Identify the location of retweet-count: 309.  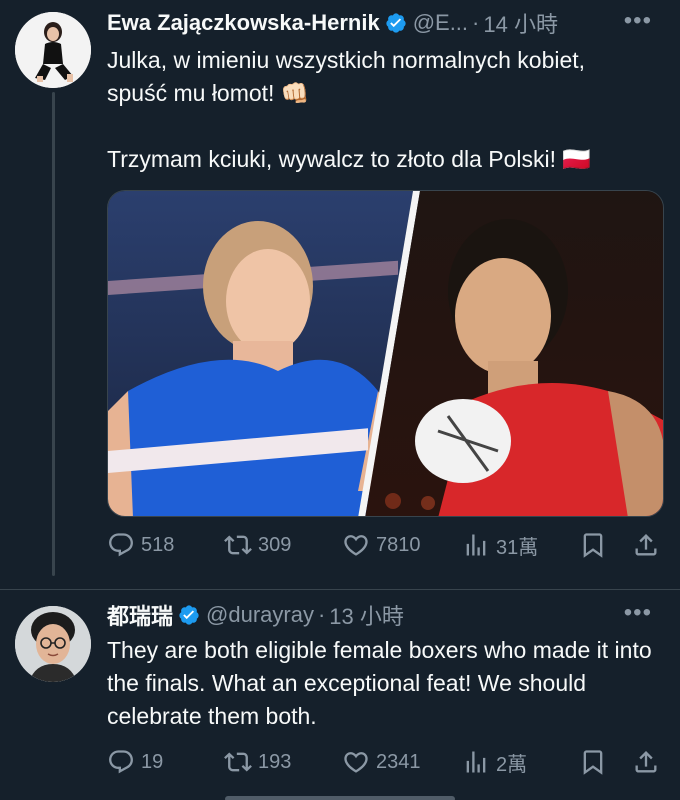
(275, 544).